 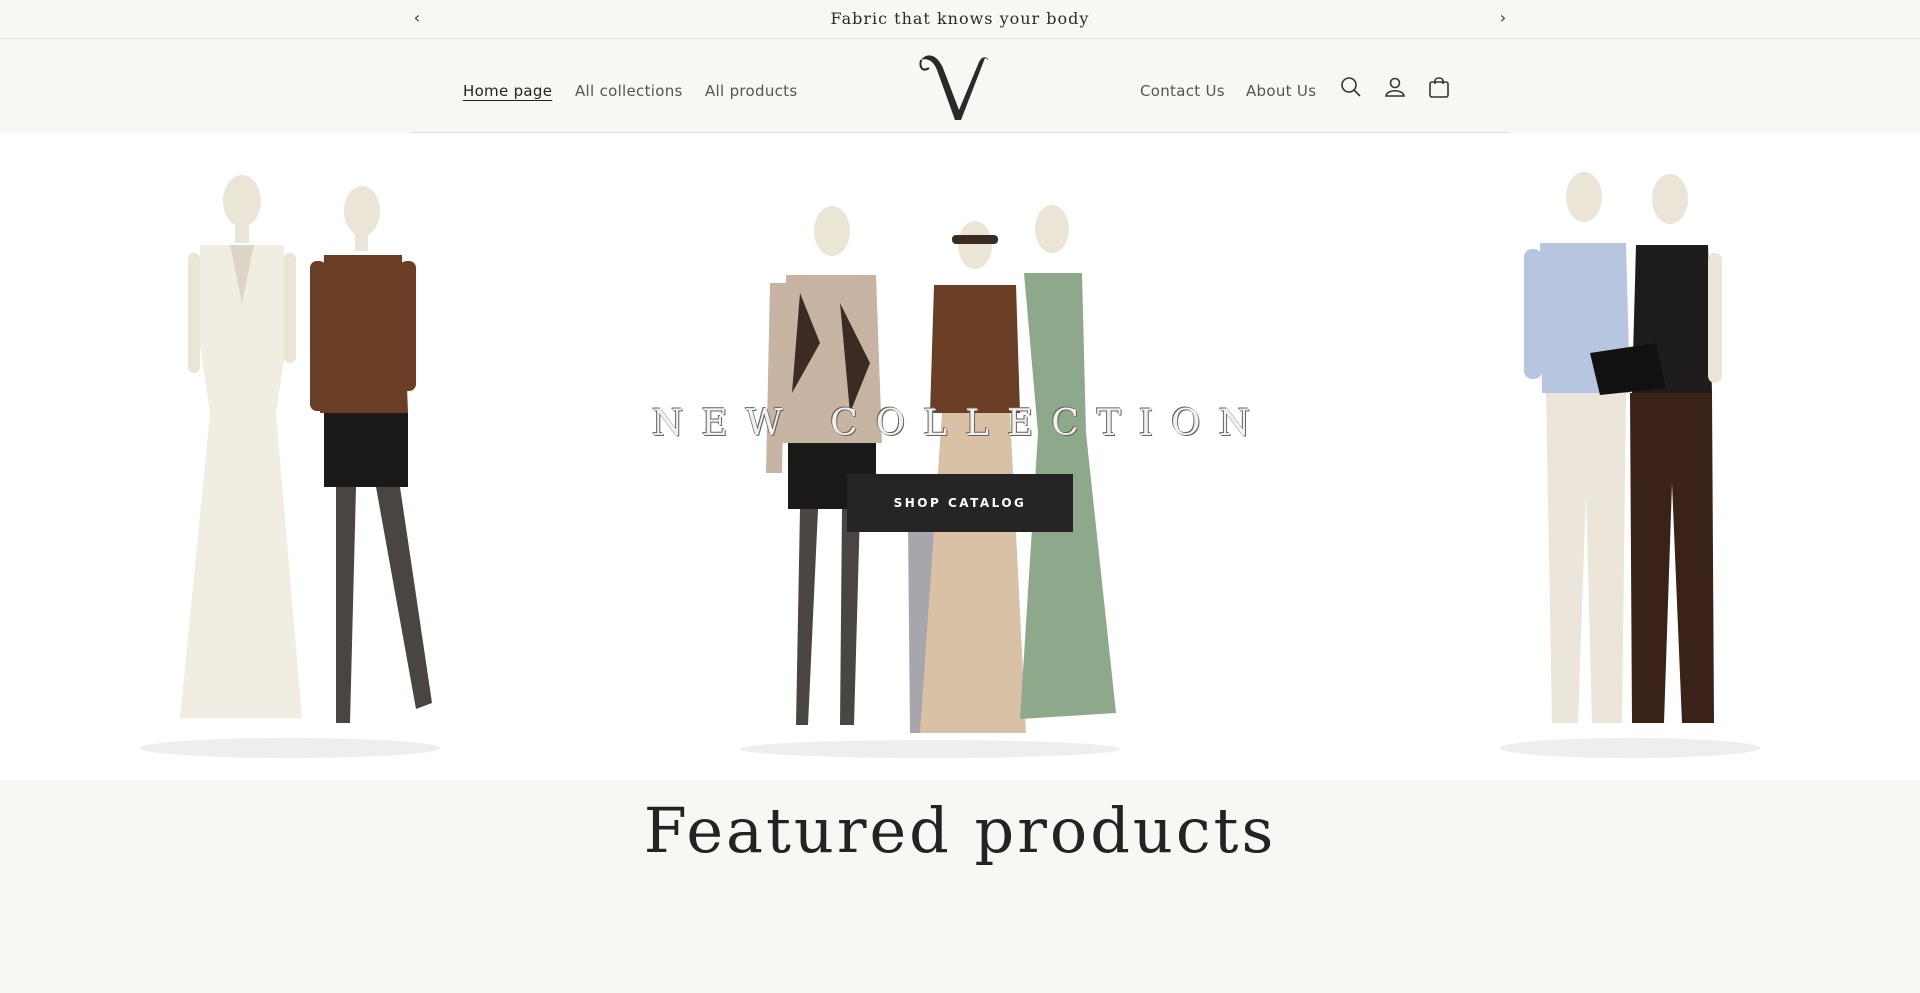 What do you see at coordinates (1395, 87) in the screenshot?
I see `account-icon` at bounding box center [1395, 87].